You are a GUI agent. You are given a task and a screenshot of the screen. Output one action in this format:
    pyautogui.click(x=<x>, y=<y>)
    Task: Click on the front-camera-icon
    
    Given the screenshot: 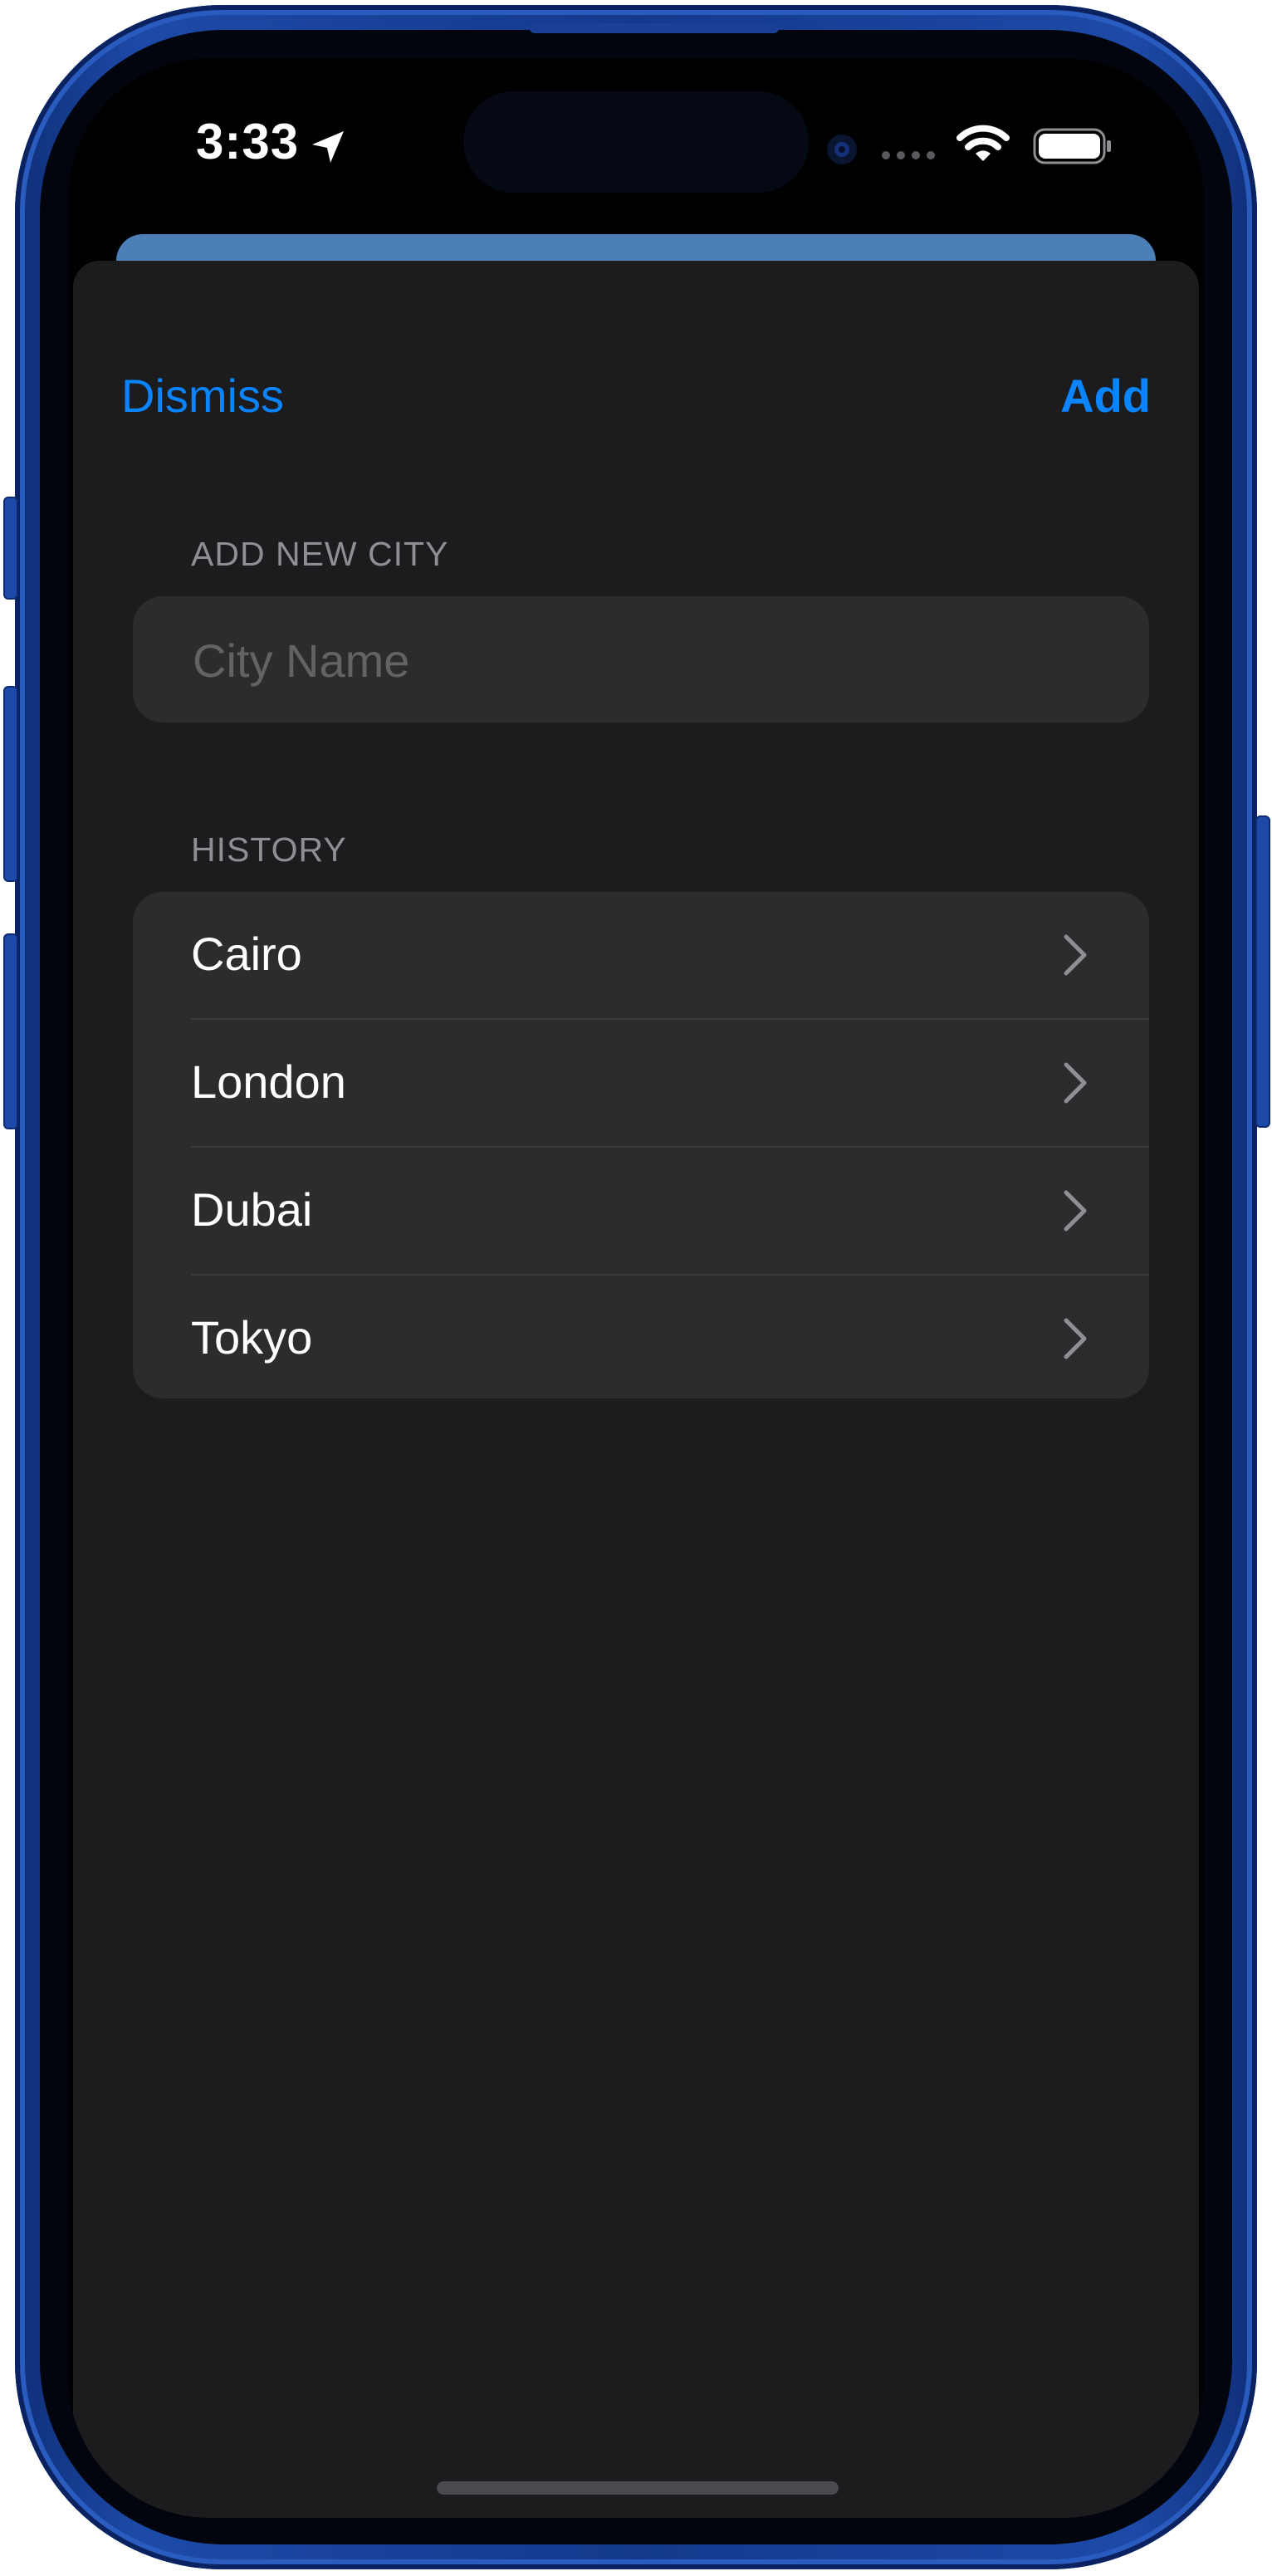 What is the action you would take?
    pyautogui.click(x=842, y=149)
    